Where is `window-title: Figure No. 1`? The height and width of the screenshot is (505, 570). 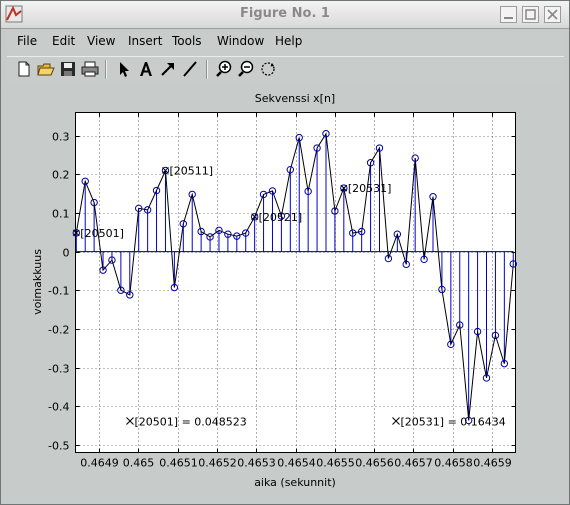 window-title: Figure No. 1 is located at coordinates (285, 13).